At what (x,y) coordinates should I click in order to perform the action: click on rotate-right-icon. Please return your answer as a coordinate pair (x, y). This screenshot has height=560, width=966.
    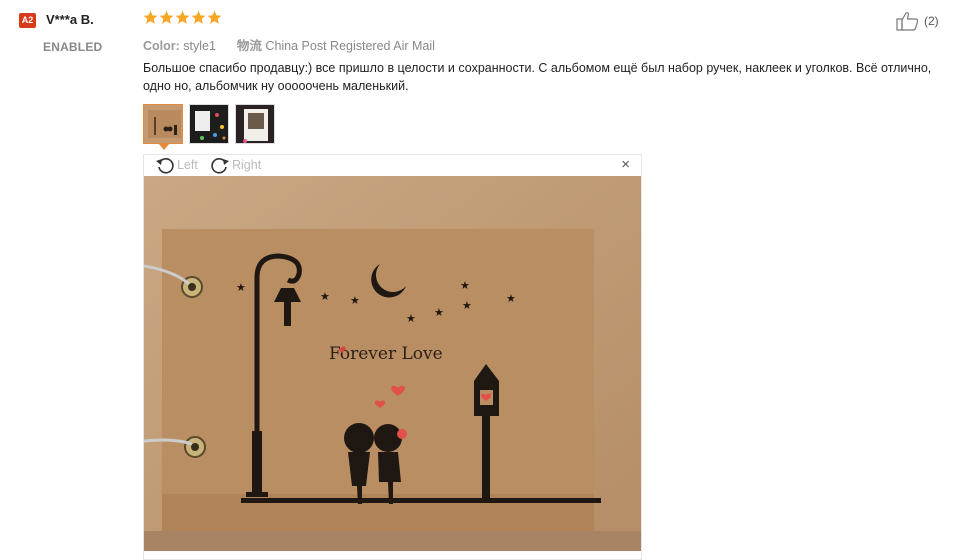
    Looking at the image, I should click on (220, 166).